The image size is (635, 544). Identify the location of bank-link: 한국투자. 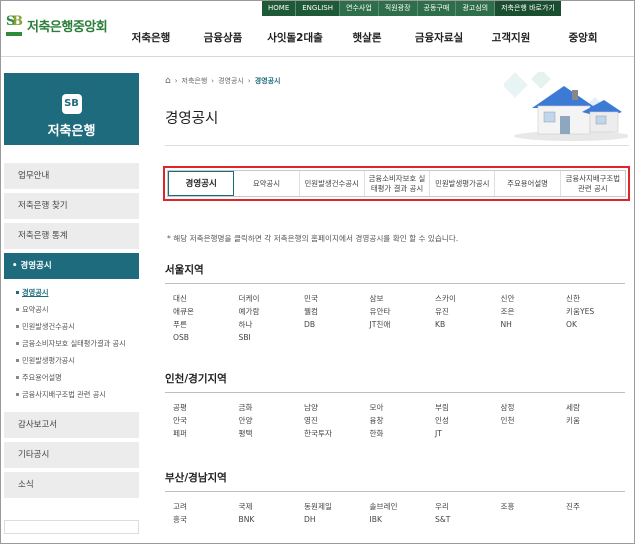
(337, 433).